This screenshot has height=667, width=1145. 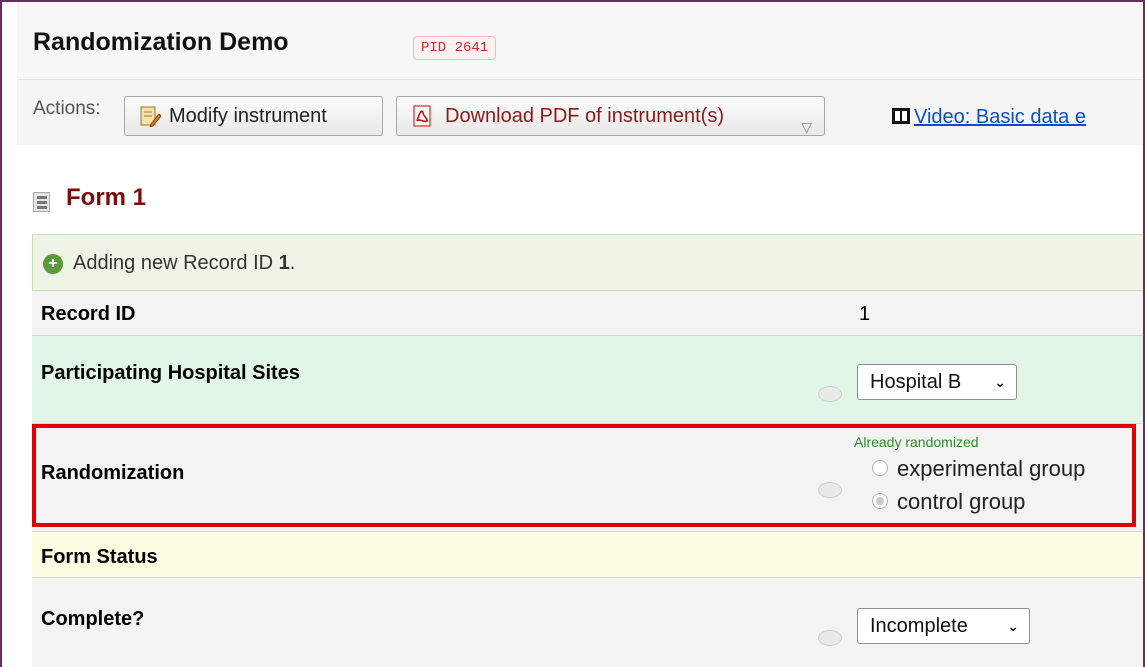 I want to click on film-icon, so click(x=901, y=116).